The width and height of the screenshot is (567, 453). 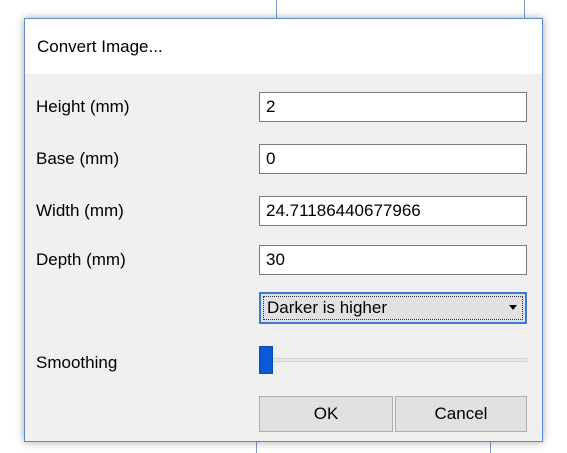 I want to click on depth-input: 30, so click(x=393, y=260).